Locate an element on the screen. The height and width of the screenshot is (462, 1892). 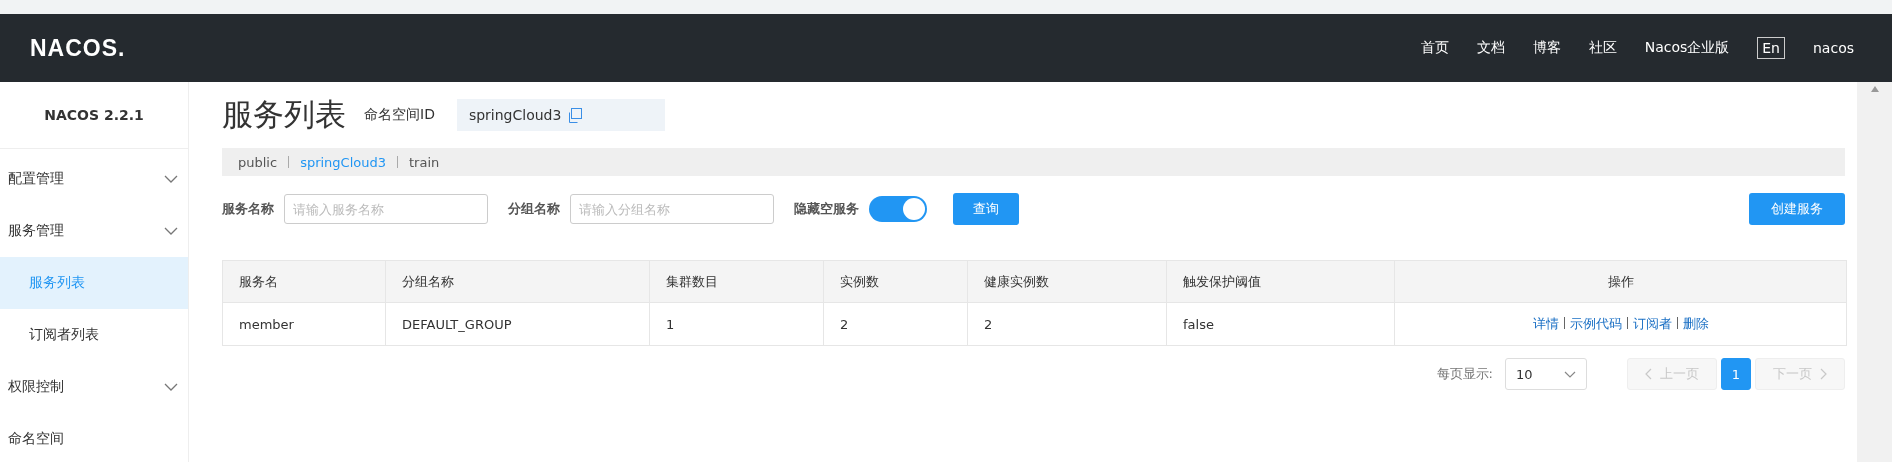
language-toggle: En is located at coordinates (1771, 48).